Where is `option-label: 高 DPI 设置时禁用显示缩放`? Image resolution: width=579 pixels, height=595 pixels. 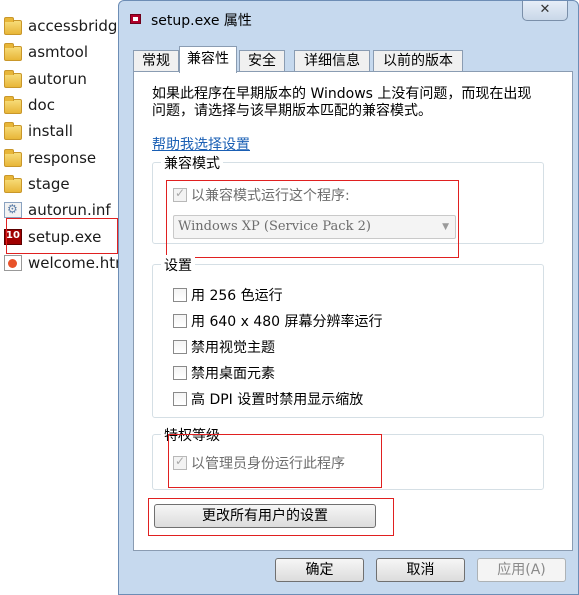 option-label: 高 DPI 设置时禁用显示缩放 is located at coordinates (277, 400).